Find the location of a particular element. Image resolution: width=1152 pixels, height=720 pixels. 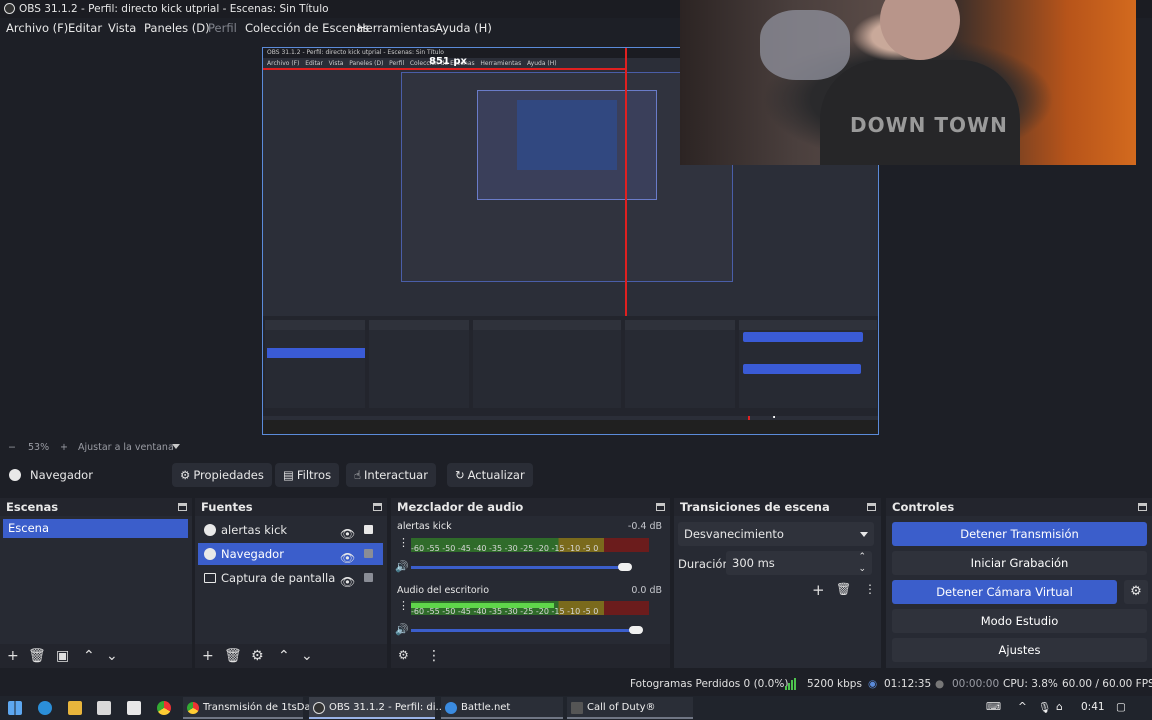

menu-herramientas: Herramientas is located at coordinates (396, 28).